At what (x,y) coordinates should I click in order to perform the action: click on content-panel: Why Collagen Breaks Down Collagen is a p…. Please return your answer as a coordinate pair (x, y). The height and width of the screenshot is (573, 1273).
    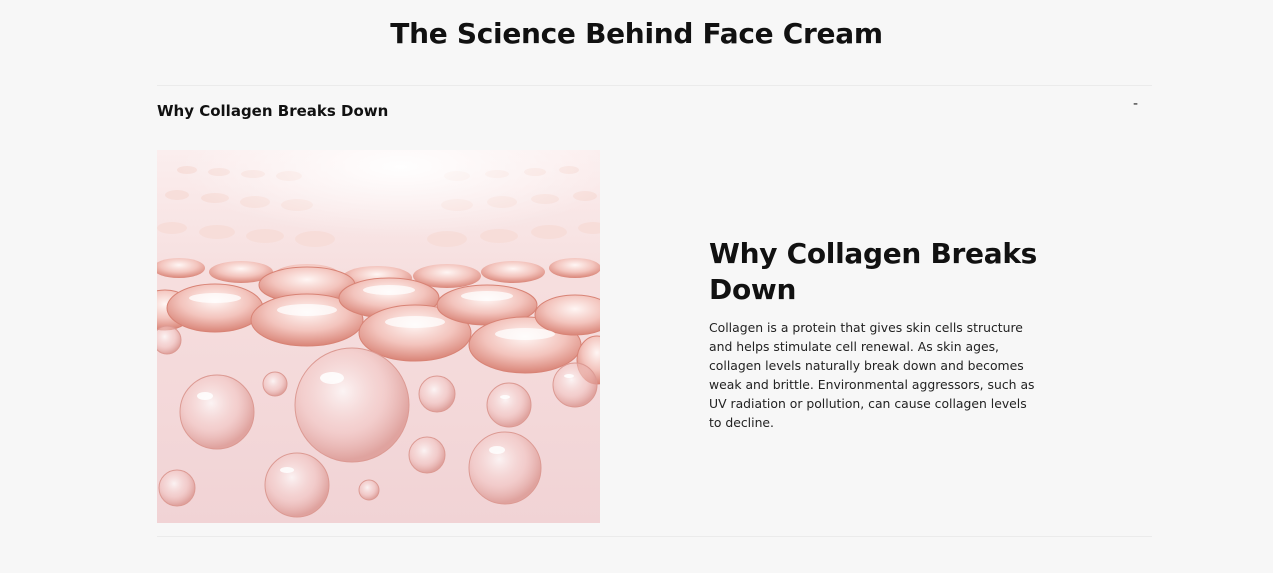
    Looking at the image, I should click on (874, 334).